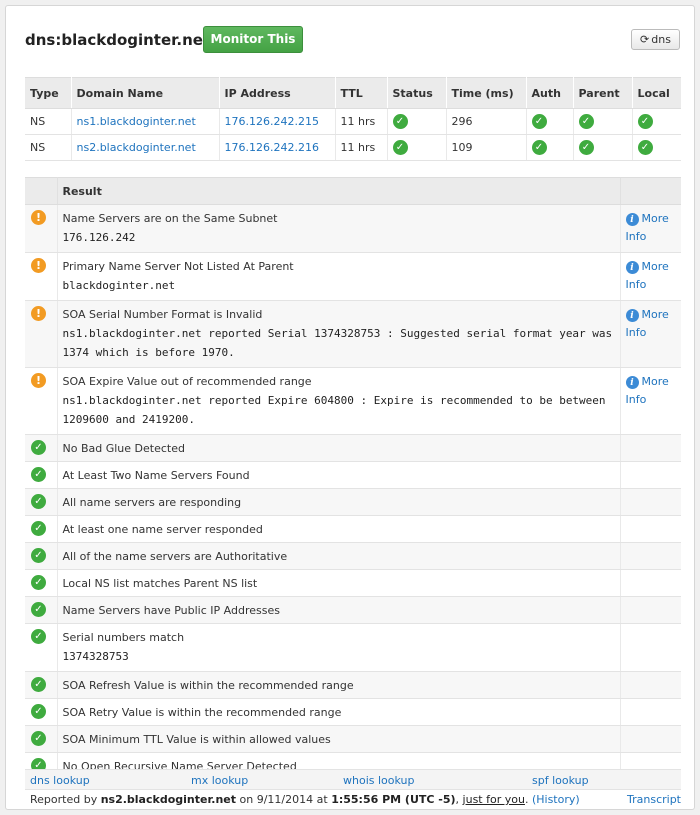 Image resolution: width=700 pixels, height=815 pixels. Describe the element at coordinates (550, 93) in the screenshot. I see `col-auth: Auth` at that location.